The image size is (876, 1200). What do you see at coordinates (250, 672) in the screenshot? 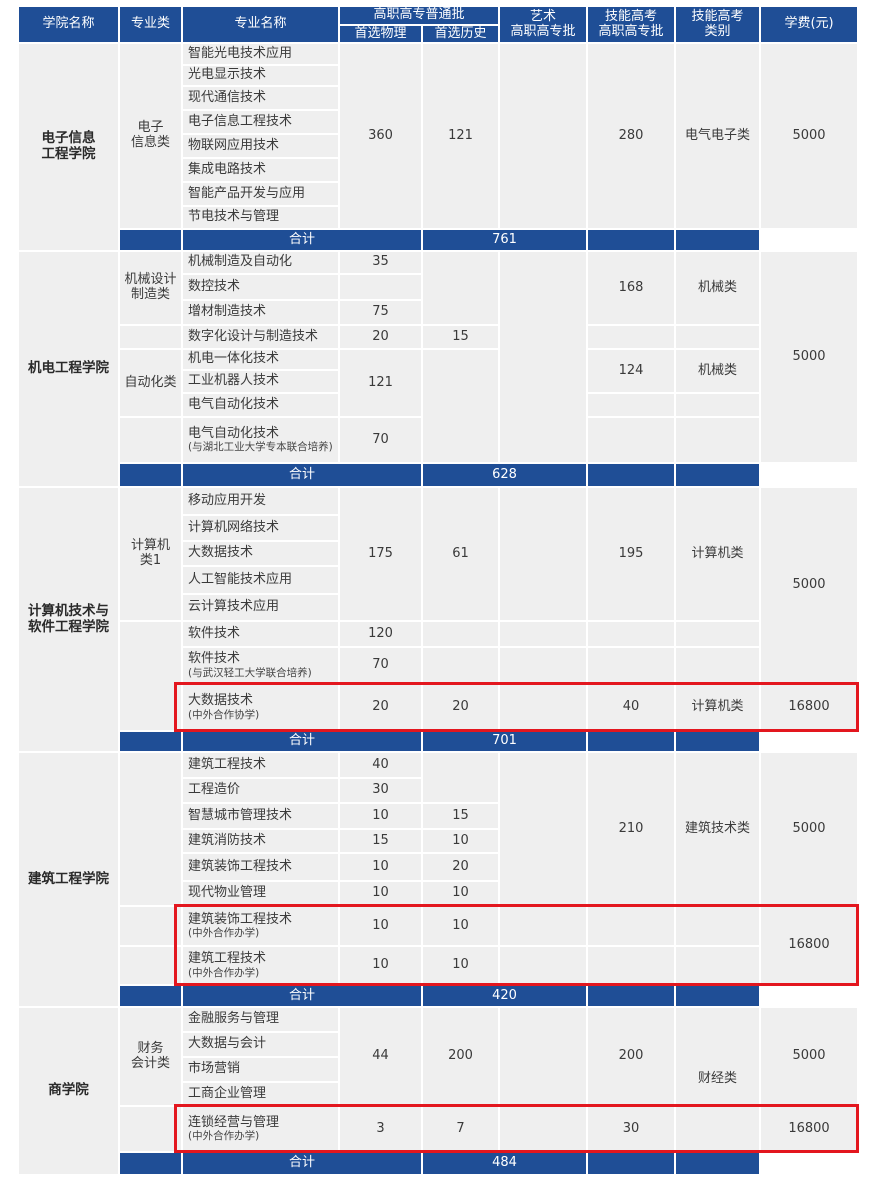
I see `major-note: (与武汉轻工大学联合培养)` at bounding box center [250, 672].